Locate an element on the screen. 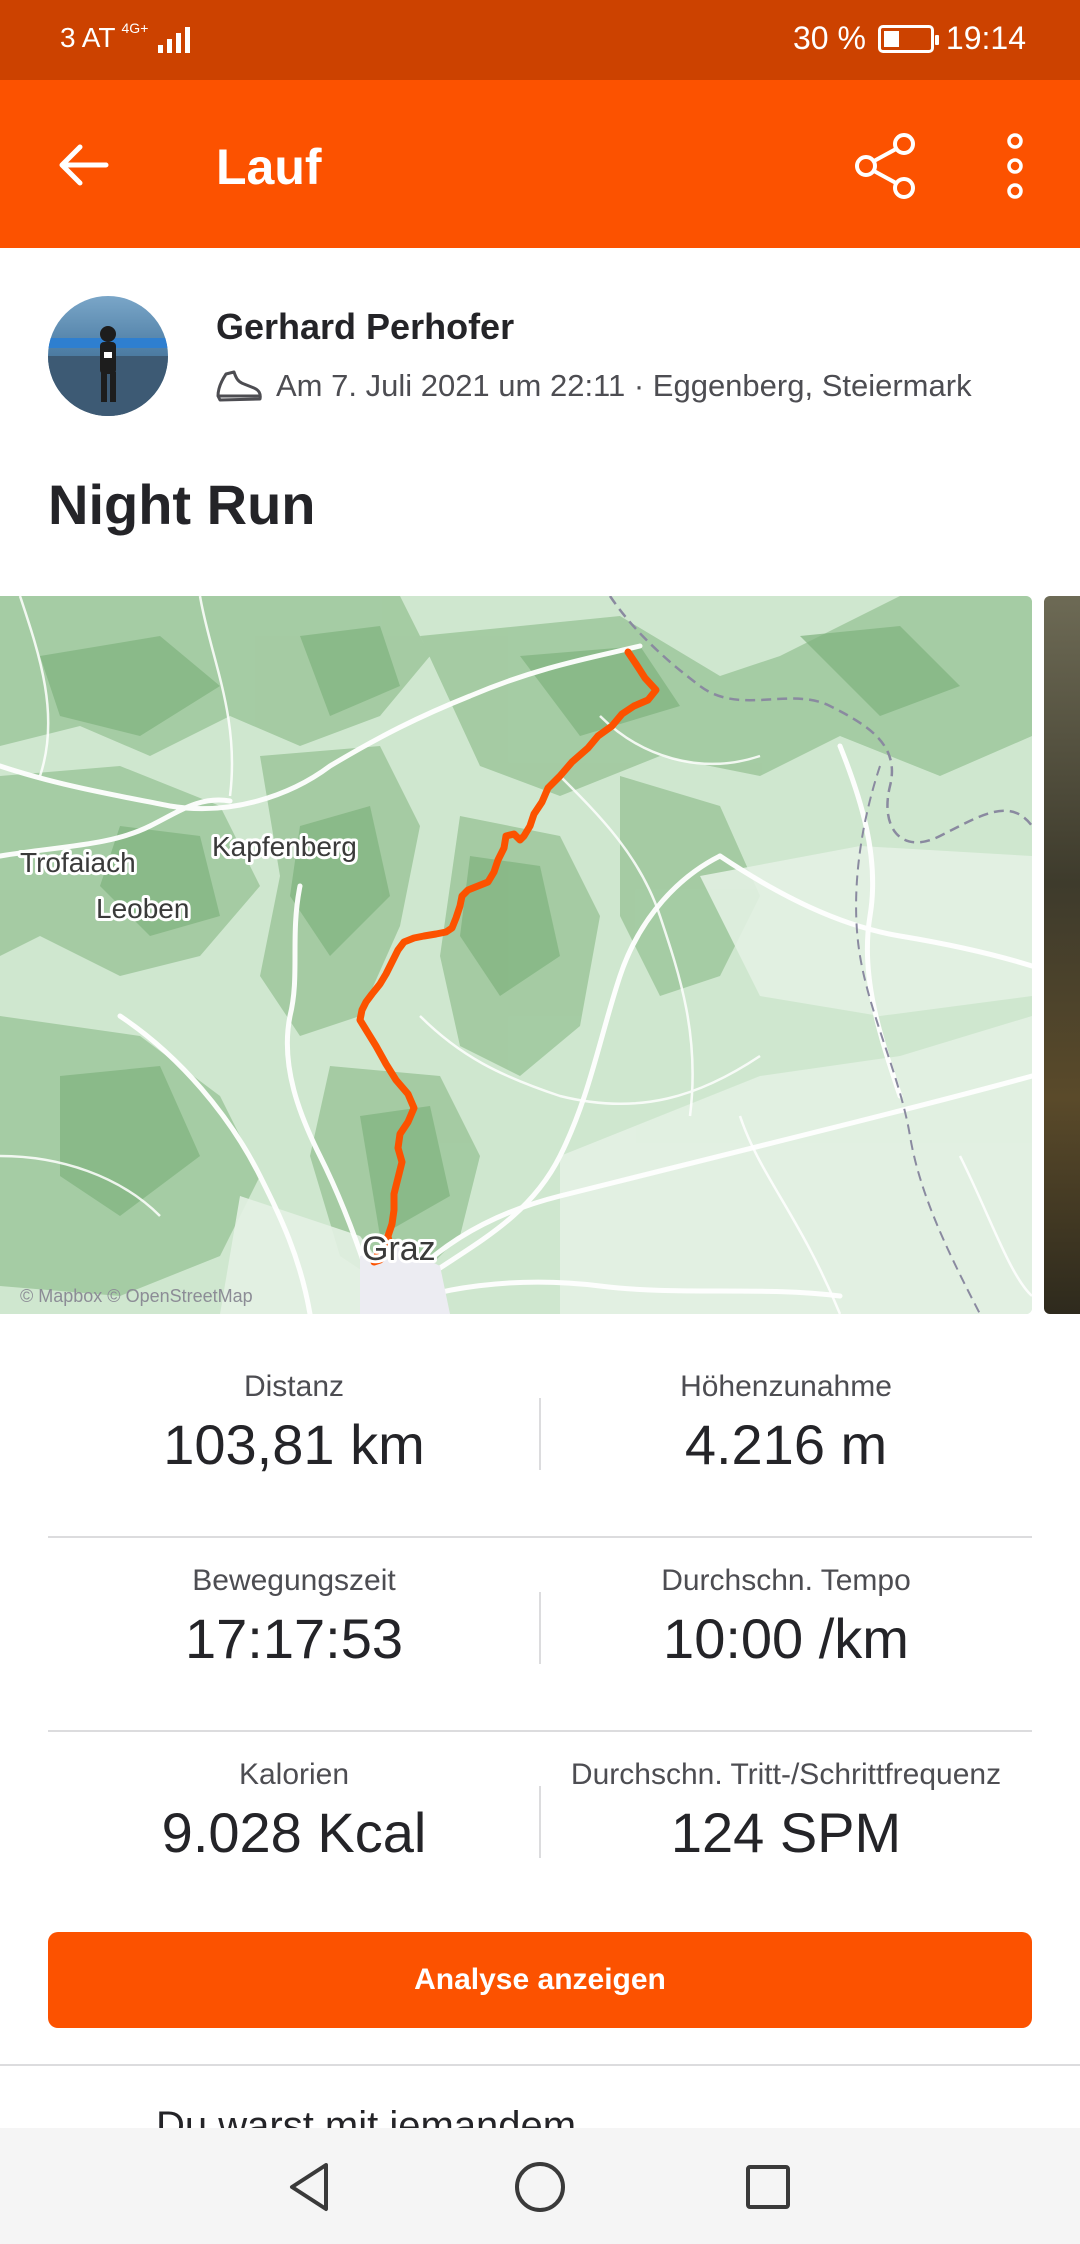 This screenshot has height=2244, width=1080. status-right: 30 % 19:14 is located at coordinates (909, 38).